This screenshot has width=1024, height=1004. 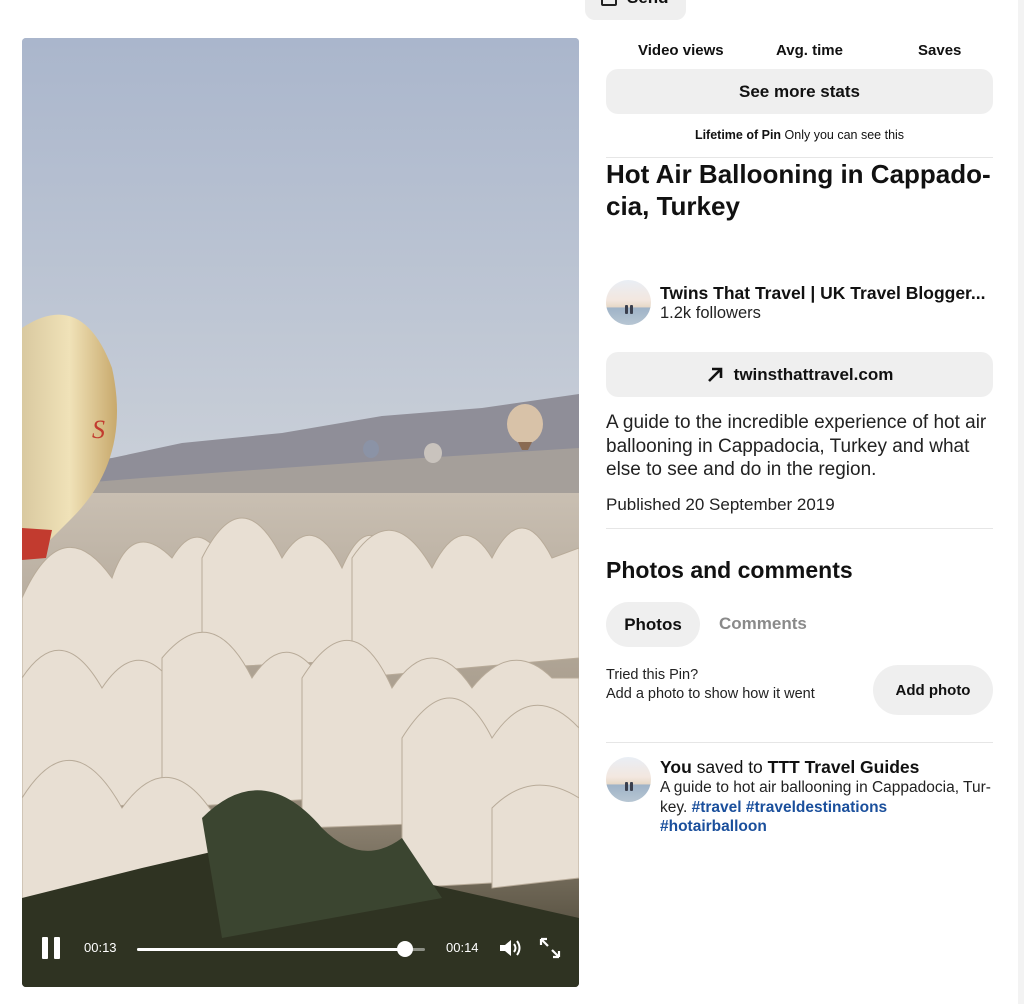 I want to click on tab-photos: Photos, so click(x=653, y=624).